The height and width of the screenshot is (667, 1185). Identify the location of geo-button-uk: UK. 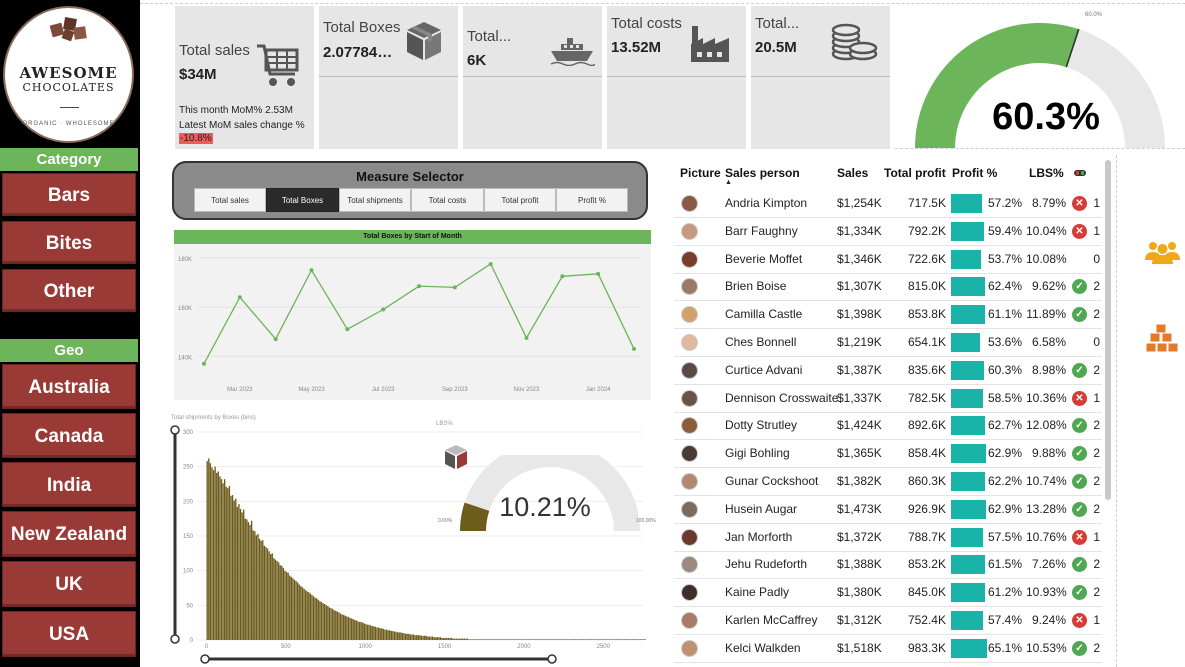
(69, 584).